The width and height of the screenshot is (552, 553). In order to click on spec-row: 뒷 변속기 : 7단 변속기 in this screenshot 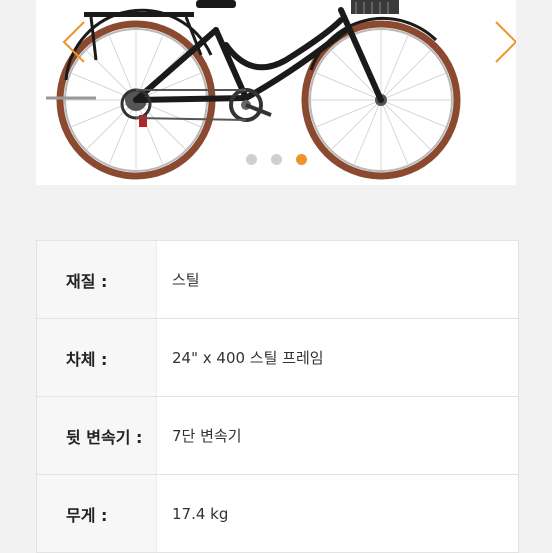, I will do `click(277, 436)`.